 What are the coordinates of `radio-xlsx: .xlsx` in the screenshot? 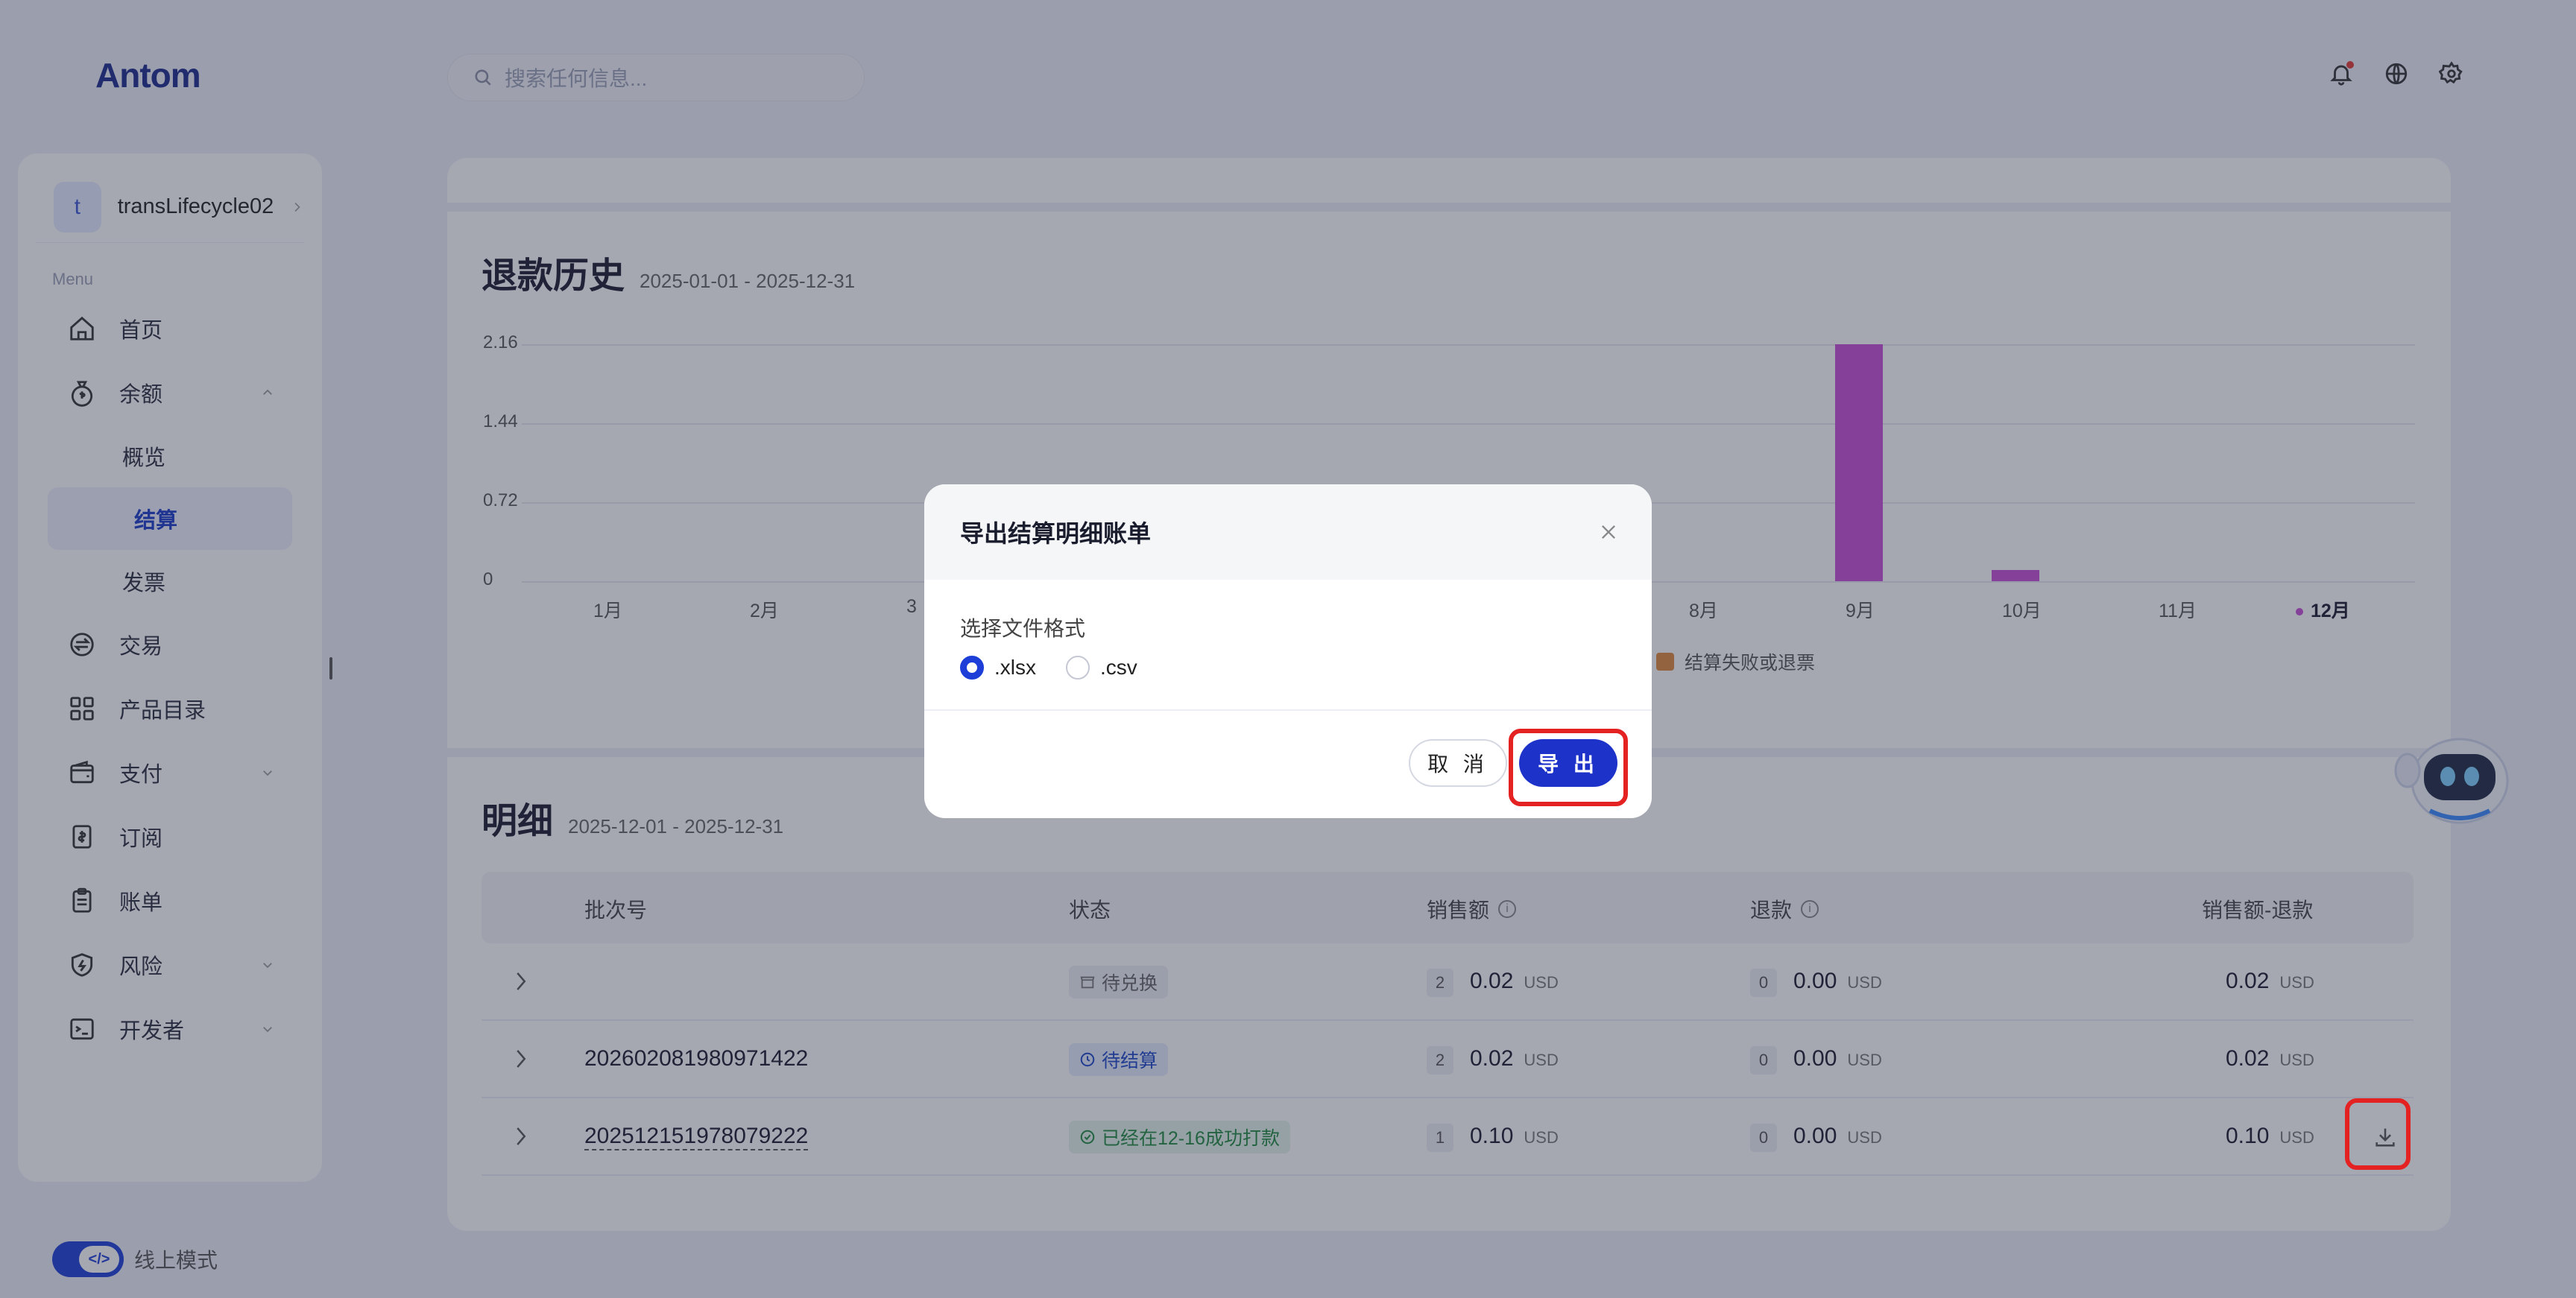 It's located at (998, 668).